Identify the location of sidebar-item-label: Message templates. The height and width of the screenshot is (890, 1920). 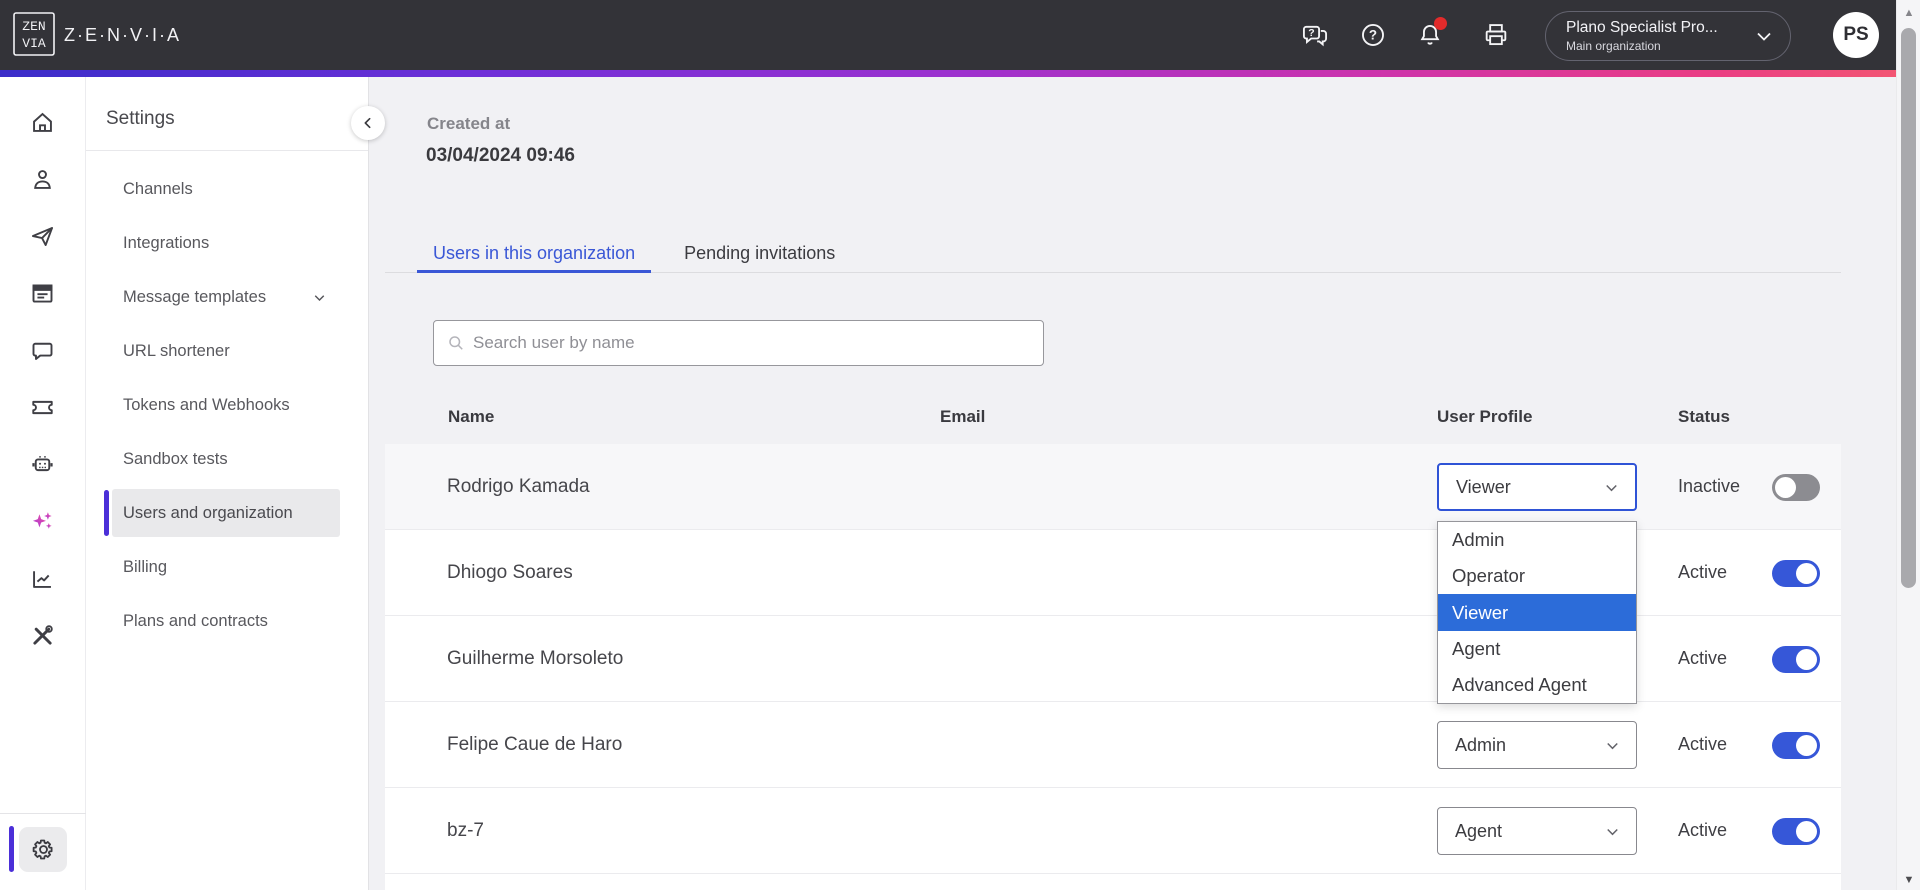
(195, 296).